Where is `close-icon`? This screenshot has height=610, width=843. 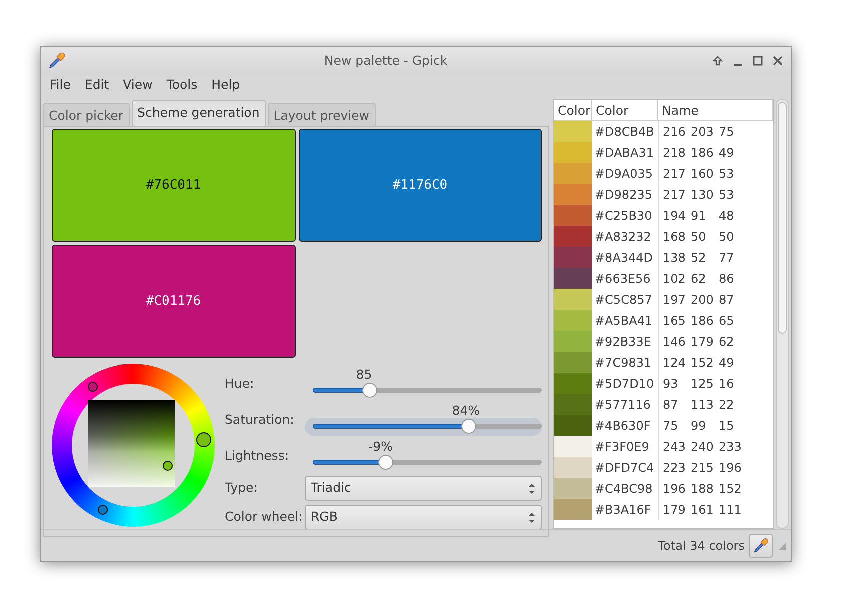 close-icon is located at coordinates (778, 61).